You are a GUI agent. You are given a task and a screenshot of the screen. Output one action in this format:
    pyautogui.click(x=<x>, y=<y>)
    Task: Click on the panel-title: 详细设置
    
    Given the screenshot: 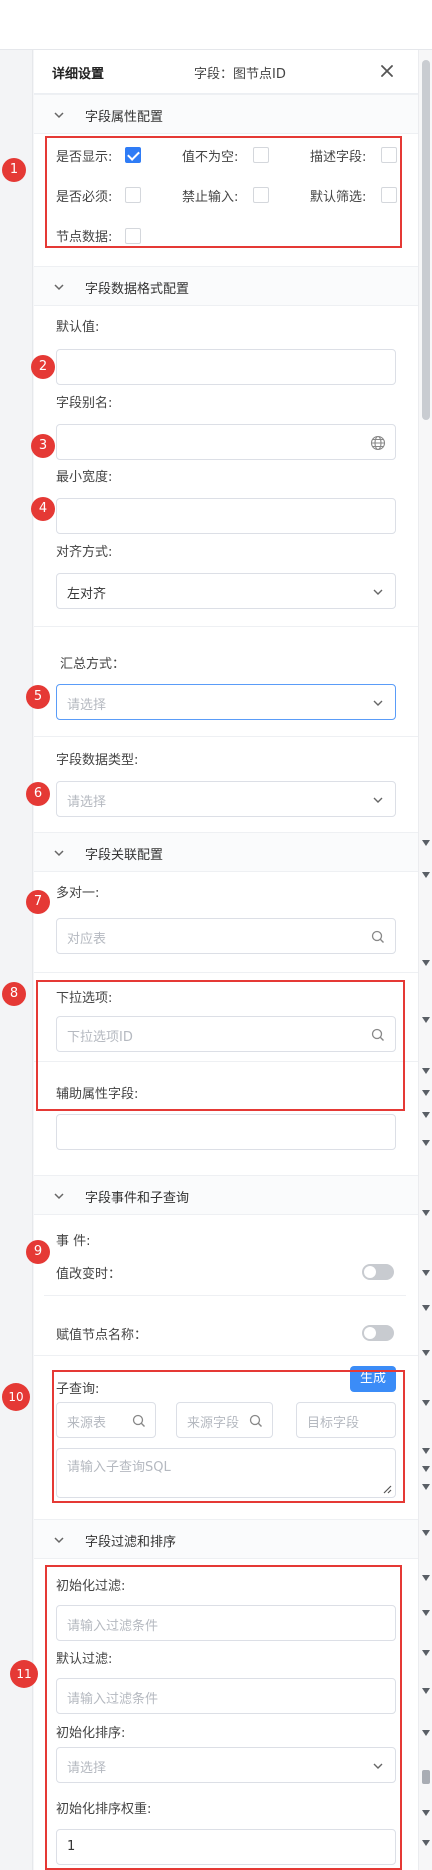 What is the action you would take?
    pyautogui.click(x=78, y=74)
    